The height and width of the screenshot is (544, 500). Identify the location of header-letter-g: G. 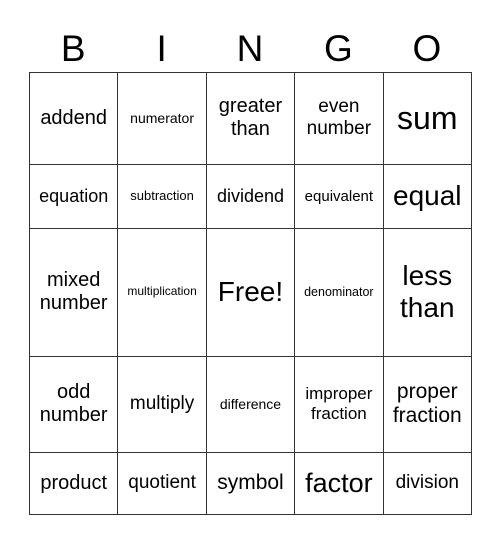
(338, 48).